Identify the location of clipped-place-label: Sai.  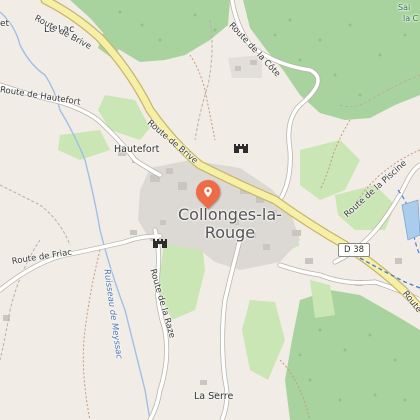
(404, 7).